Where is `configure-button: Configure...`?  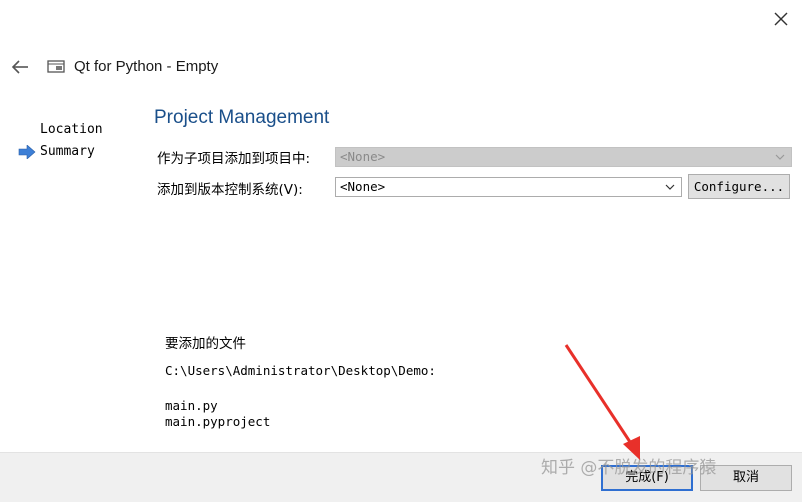
configure-button: Configure... is located at coordinates (739, 186).